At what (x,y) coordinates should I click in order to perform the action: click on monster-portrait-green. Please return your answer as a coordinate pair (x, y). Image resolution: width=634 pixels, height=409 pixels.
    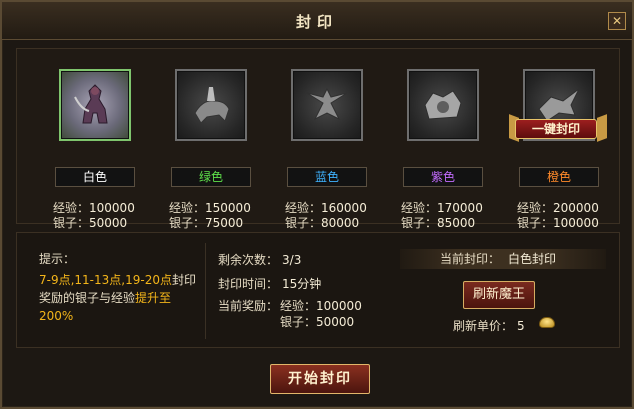
    Looking at the image, I should click on (211, 105).